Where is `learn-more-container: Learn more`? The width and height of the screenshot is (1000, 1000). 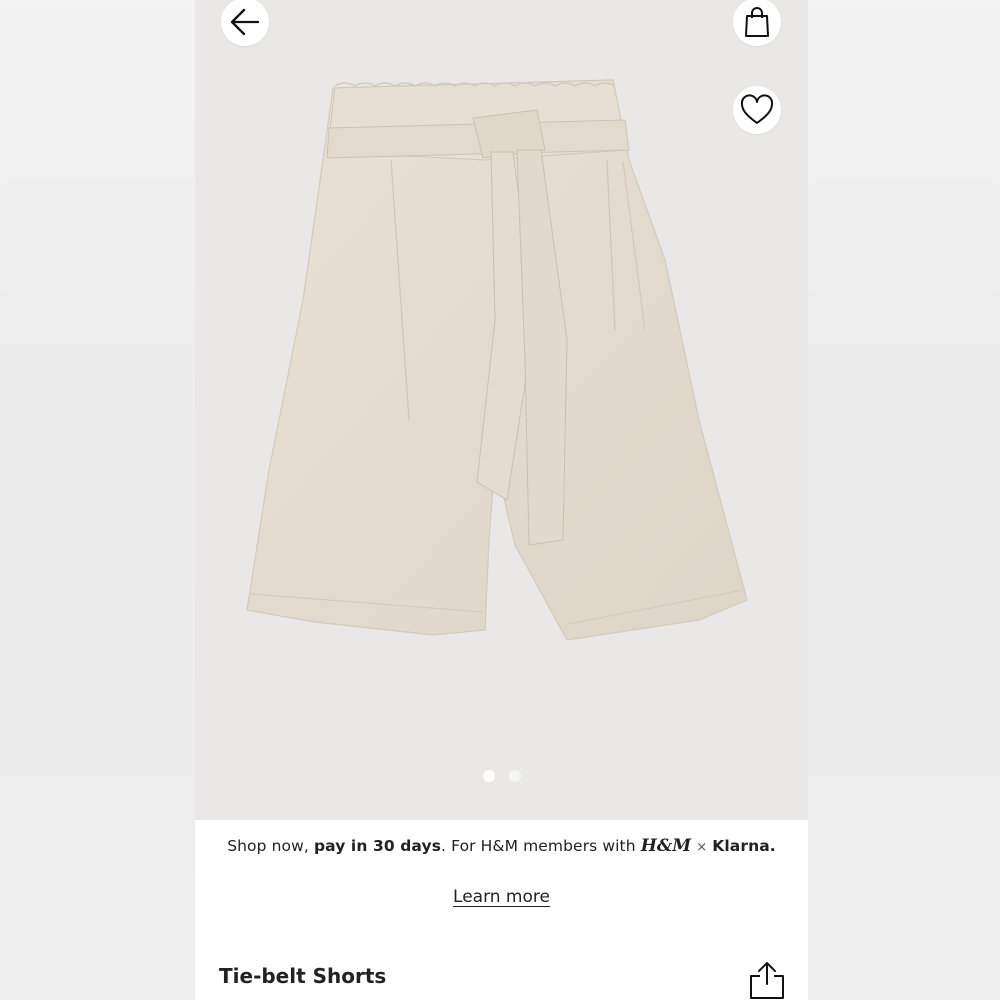 learn-more-container: Learn more is located at coordinates (501, 897).